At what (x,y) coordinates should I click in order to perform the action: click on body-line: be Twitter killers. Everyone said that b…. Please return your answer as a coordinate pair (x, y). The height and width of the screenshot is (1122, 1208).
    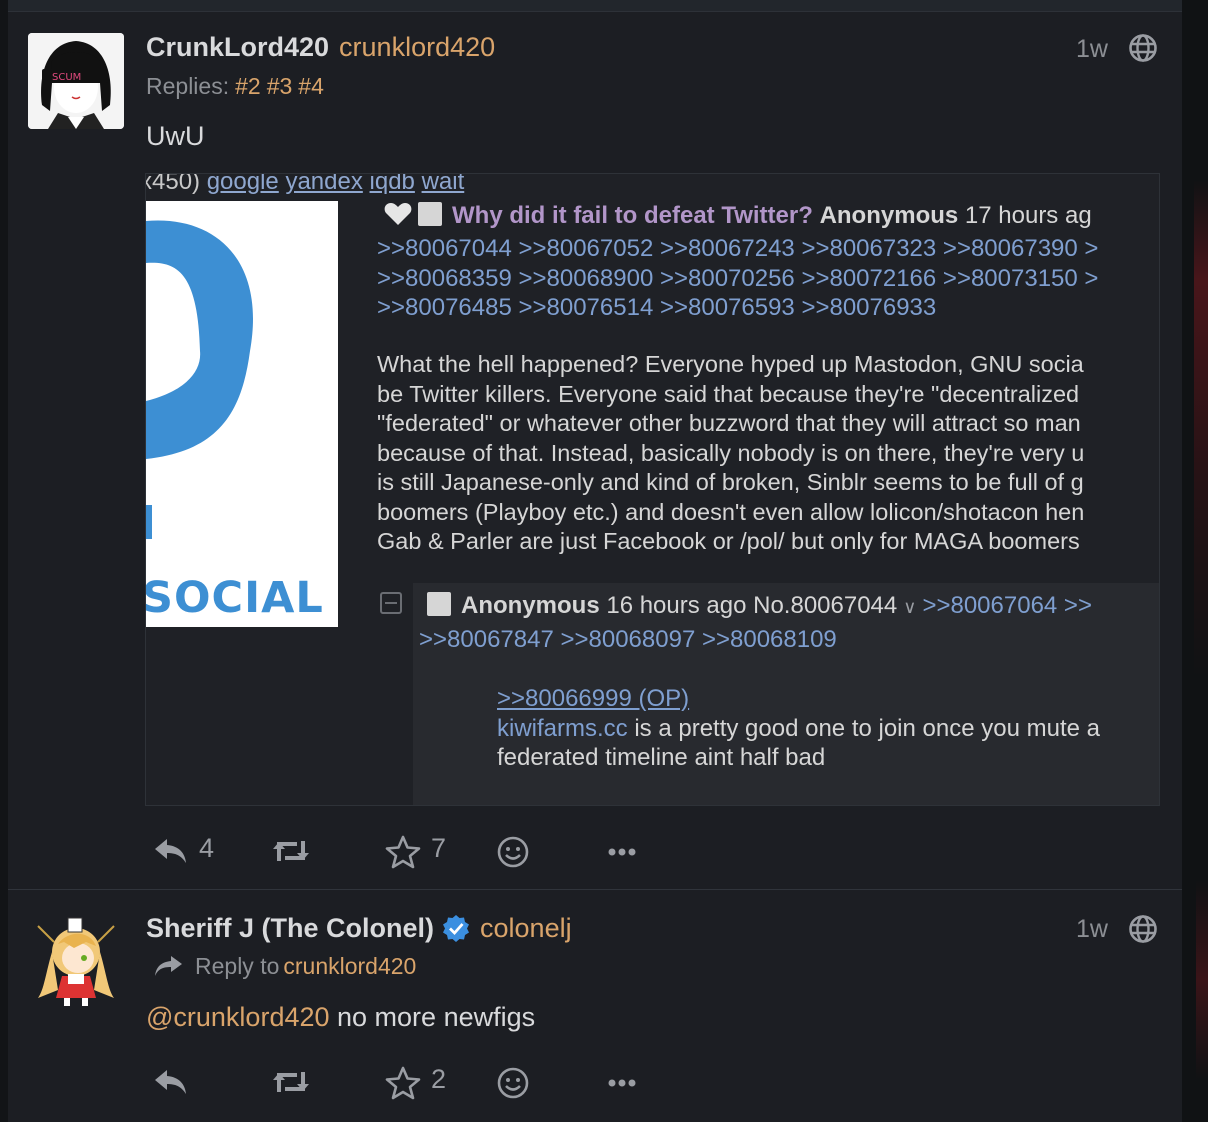
    Looking at the image, I should click on (728, 393).